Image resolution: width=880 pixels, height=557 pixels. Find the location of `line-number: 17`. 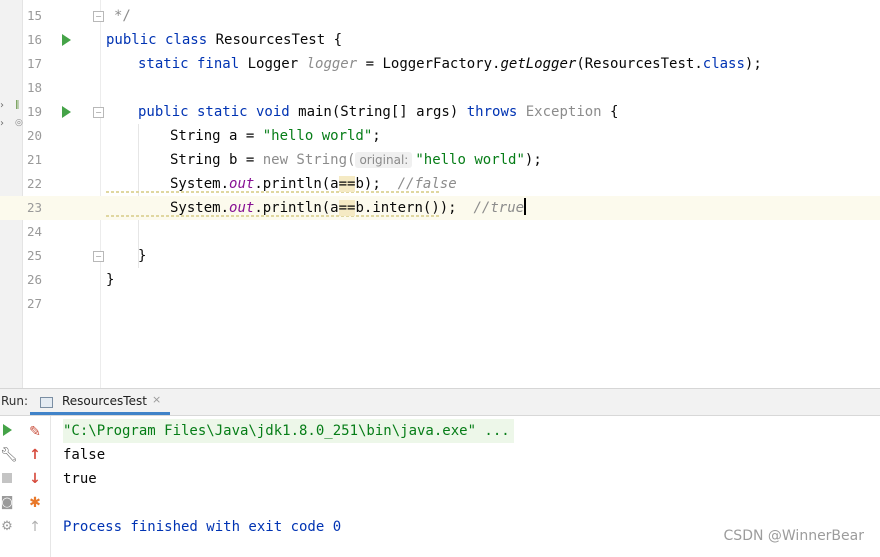

line-number: 17 is located at coordinates (34, 63).